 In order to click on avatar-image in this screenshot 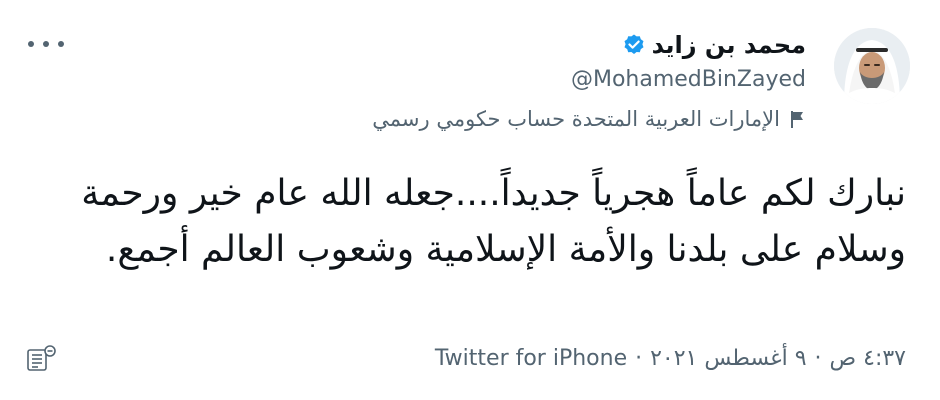, I will do `click(872, 66)`.